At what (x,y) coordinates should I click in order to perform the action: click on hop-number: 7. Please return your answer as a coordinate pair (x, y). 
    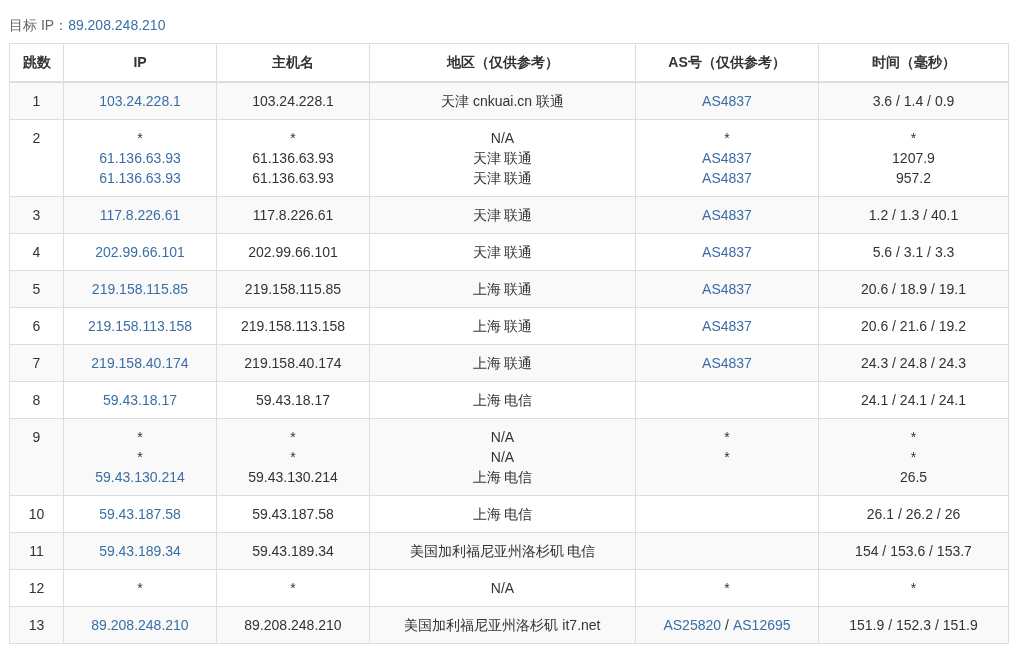
    Looking at the image, I should click on (36, 362).